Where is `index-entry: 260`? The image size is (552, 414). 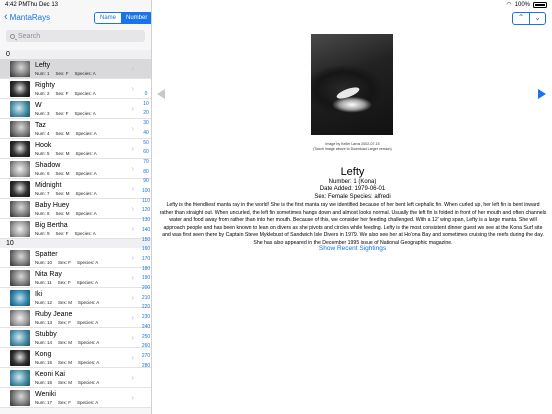
index-entry: 260 is located at coordinates (146, 347).